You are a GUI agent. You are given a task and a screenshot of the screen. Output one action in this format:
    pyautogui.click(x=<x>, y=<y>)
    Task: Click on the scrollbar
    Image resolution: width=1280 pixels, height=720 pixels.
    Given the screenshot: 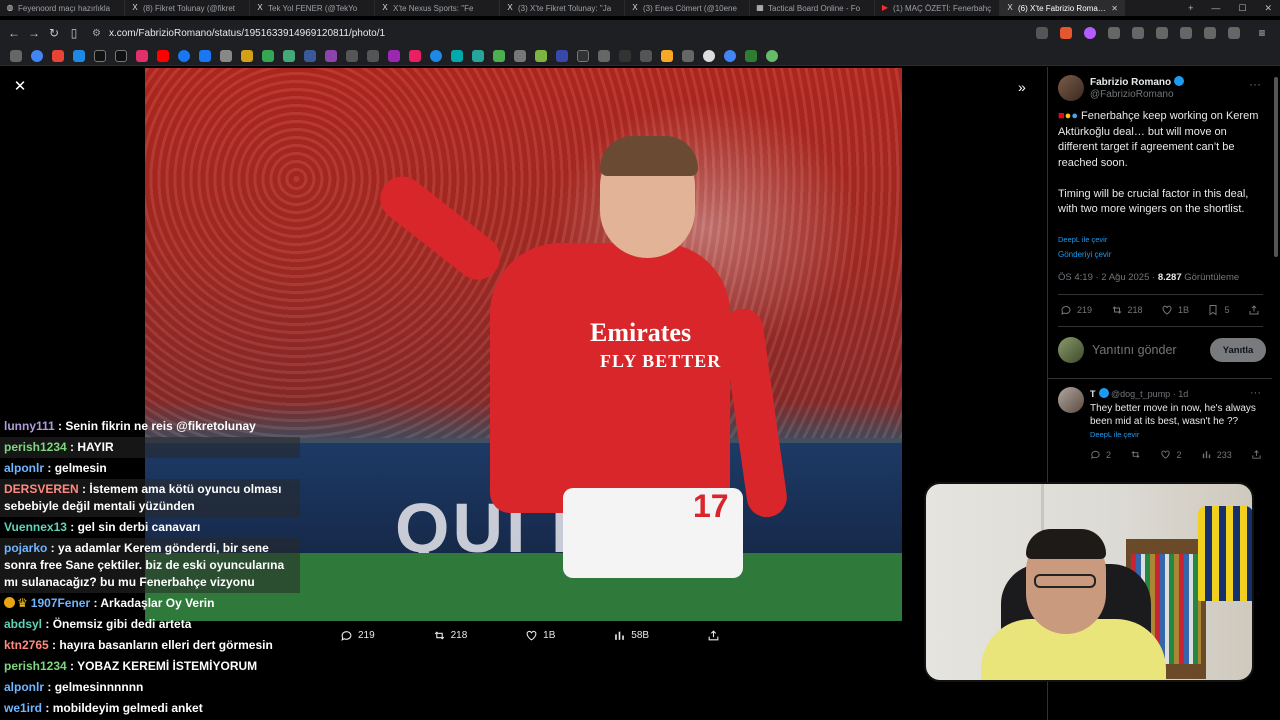 What is the action you would take?
    pyautogui.click(x=1276, y=167)
    